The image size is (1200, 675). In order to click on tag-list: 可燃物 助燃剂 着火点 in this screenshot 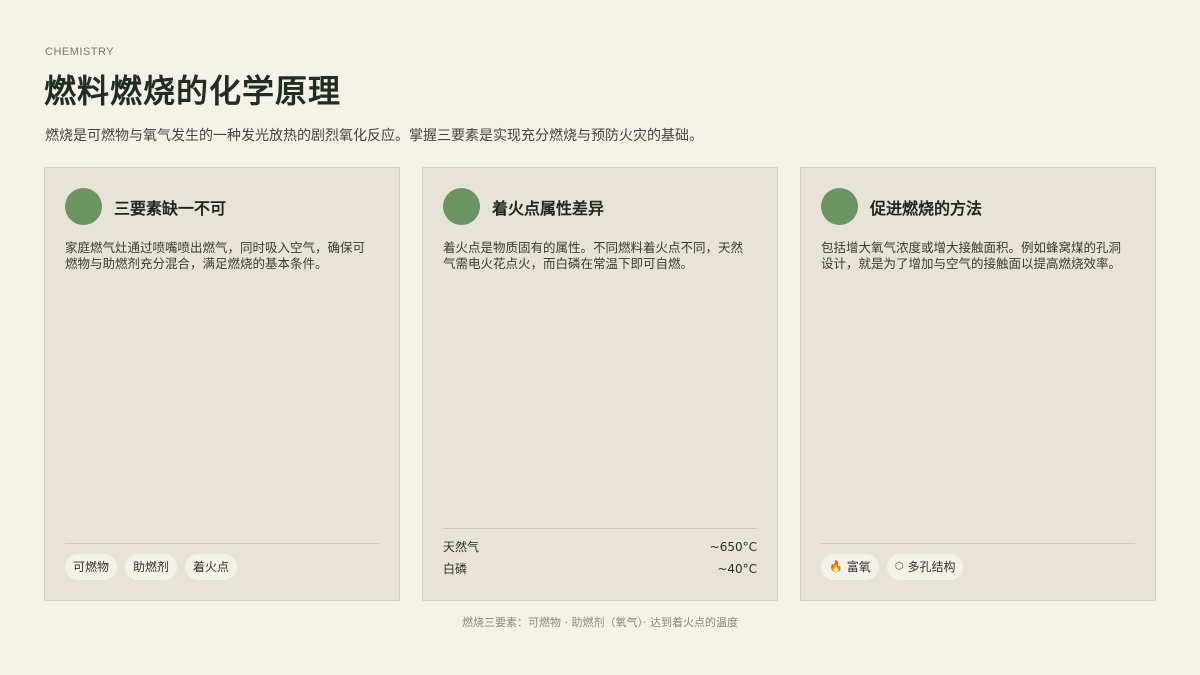, I will do `click(151, 567)`.